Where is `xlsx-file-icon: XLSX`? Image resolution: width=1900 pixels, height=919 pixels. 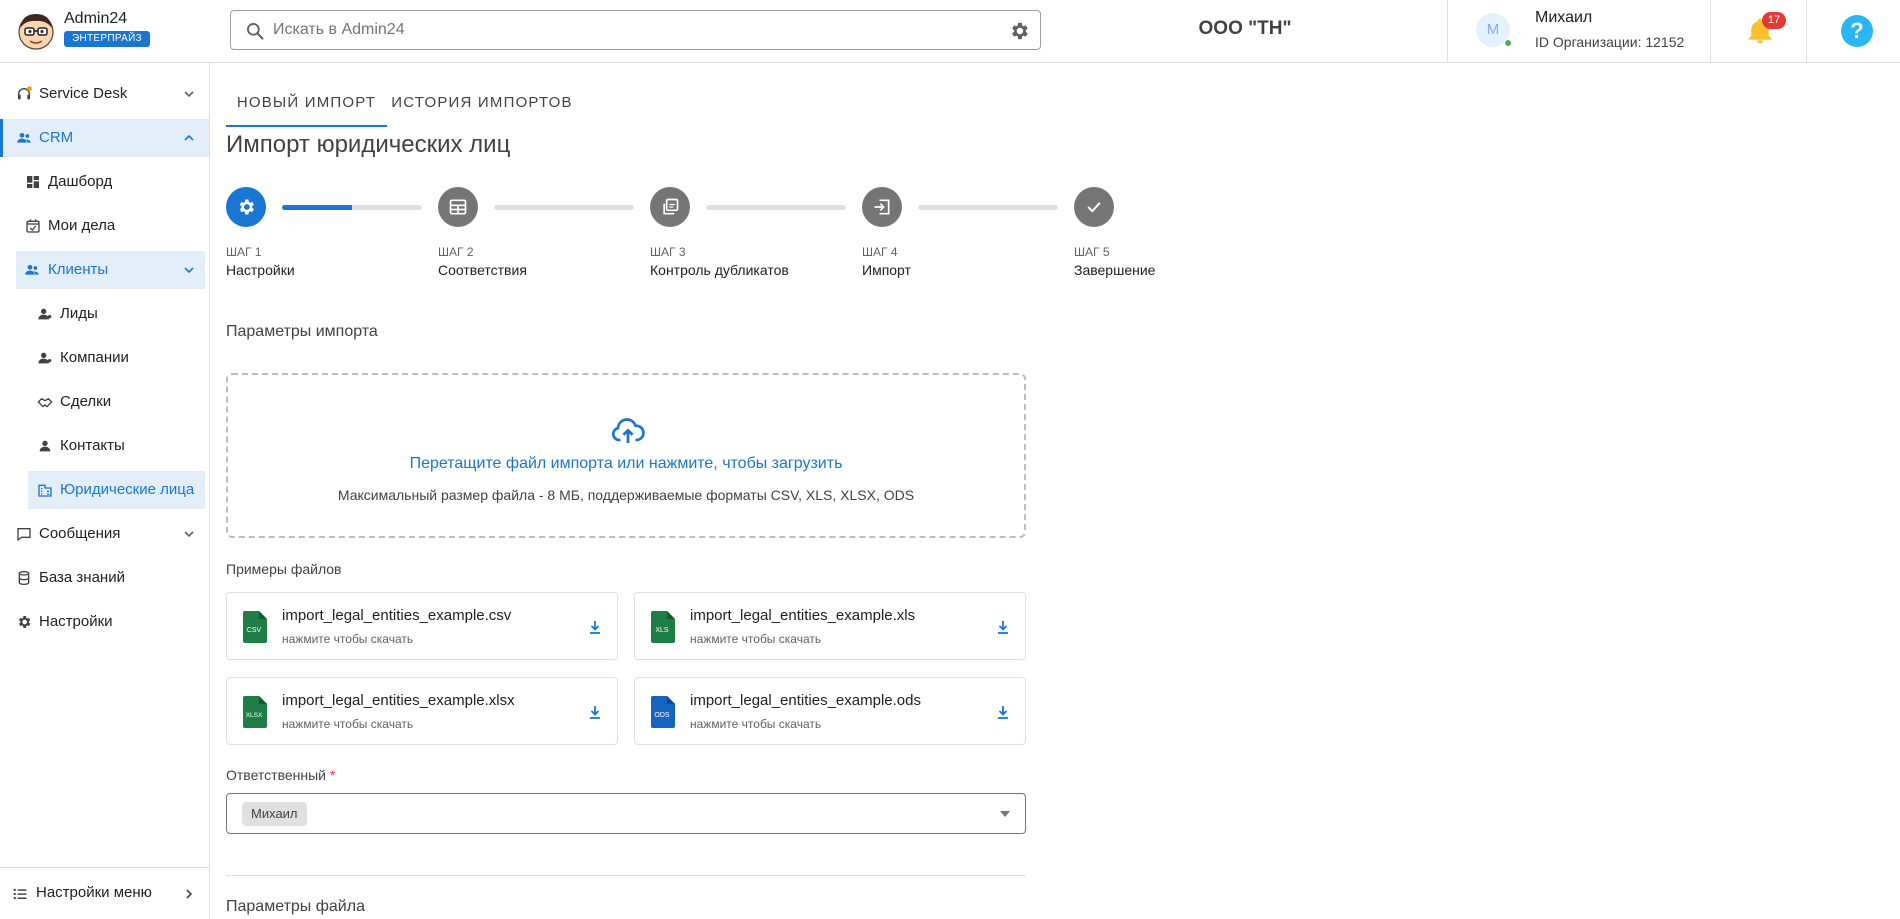
xlsx-file-icon: XLSX is located at coordinates (255, 712).